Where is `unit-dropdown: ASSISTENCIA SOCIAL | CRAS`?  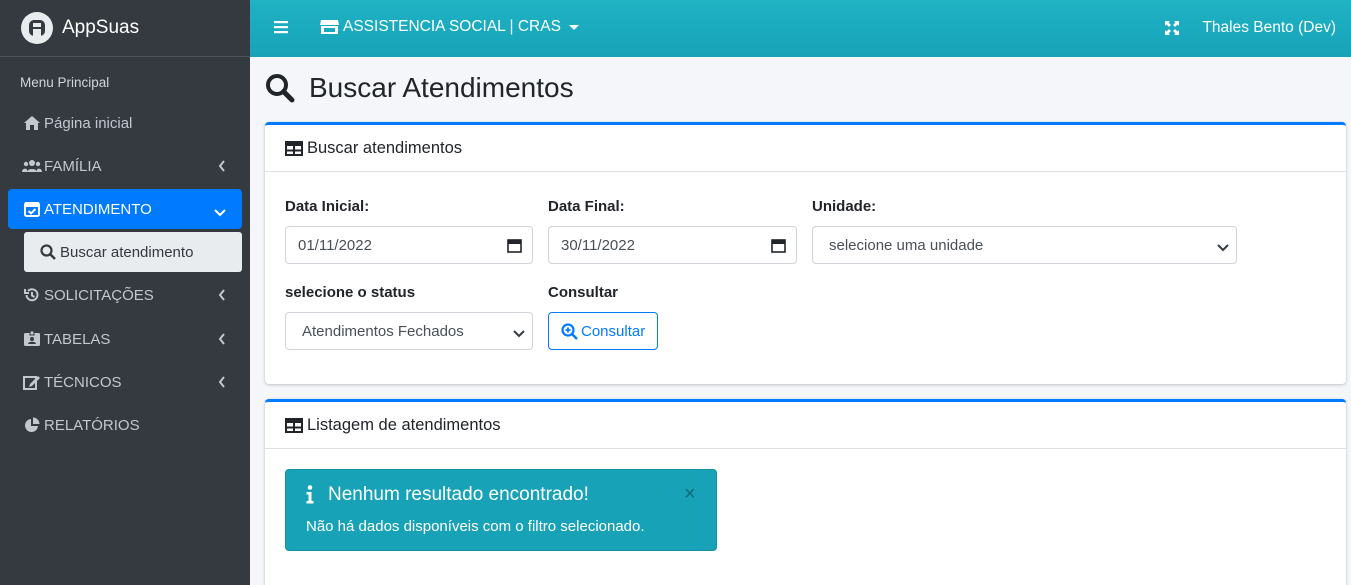
unit-dropdown: ASSISTENCIA SOCIAL | CRAS is located at coordinates (449, 27).